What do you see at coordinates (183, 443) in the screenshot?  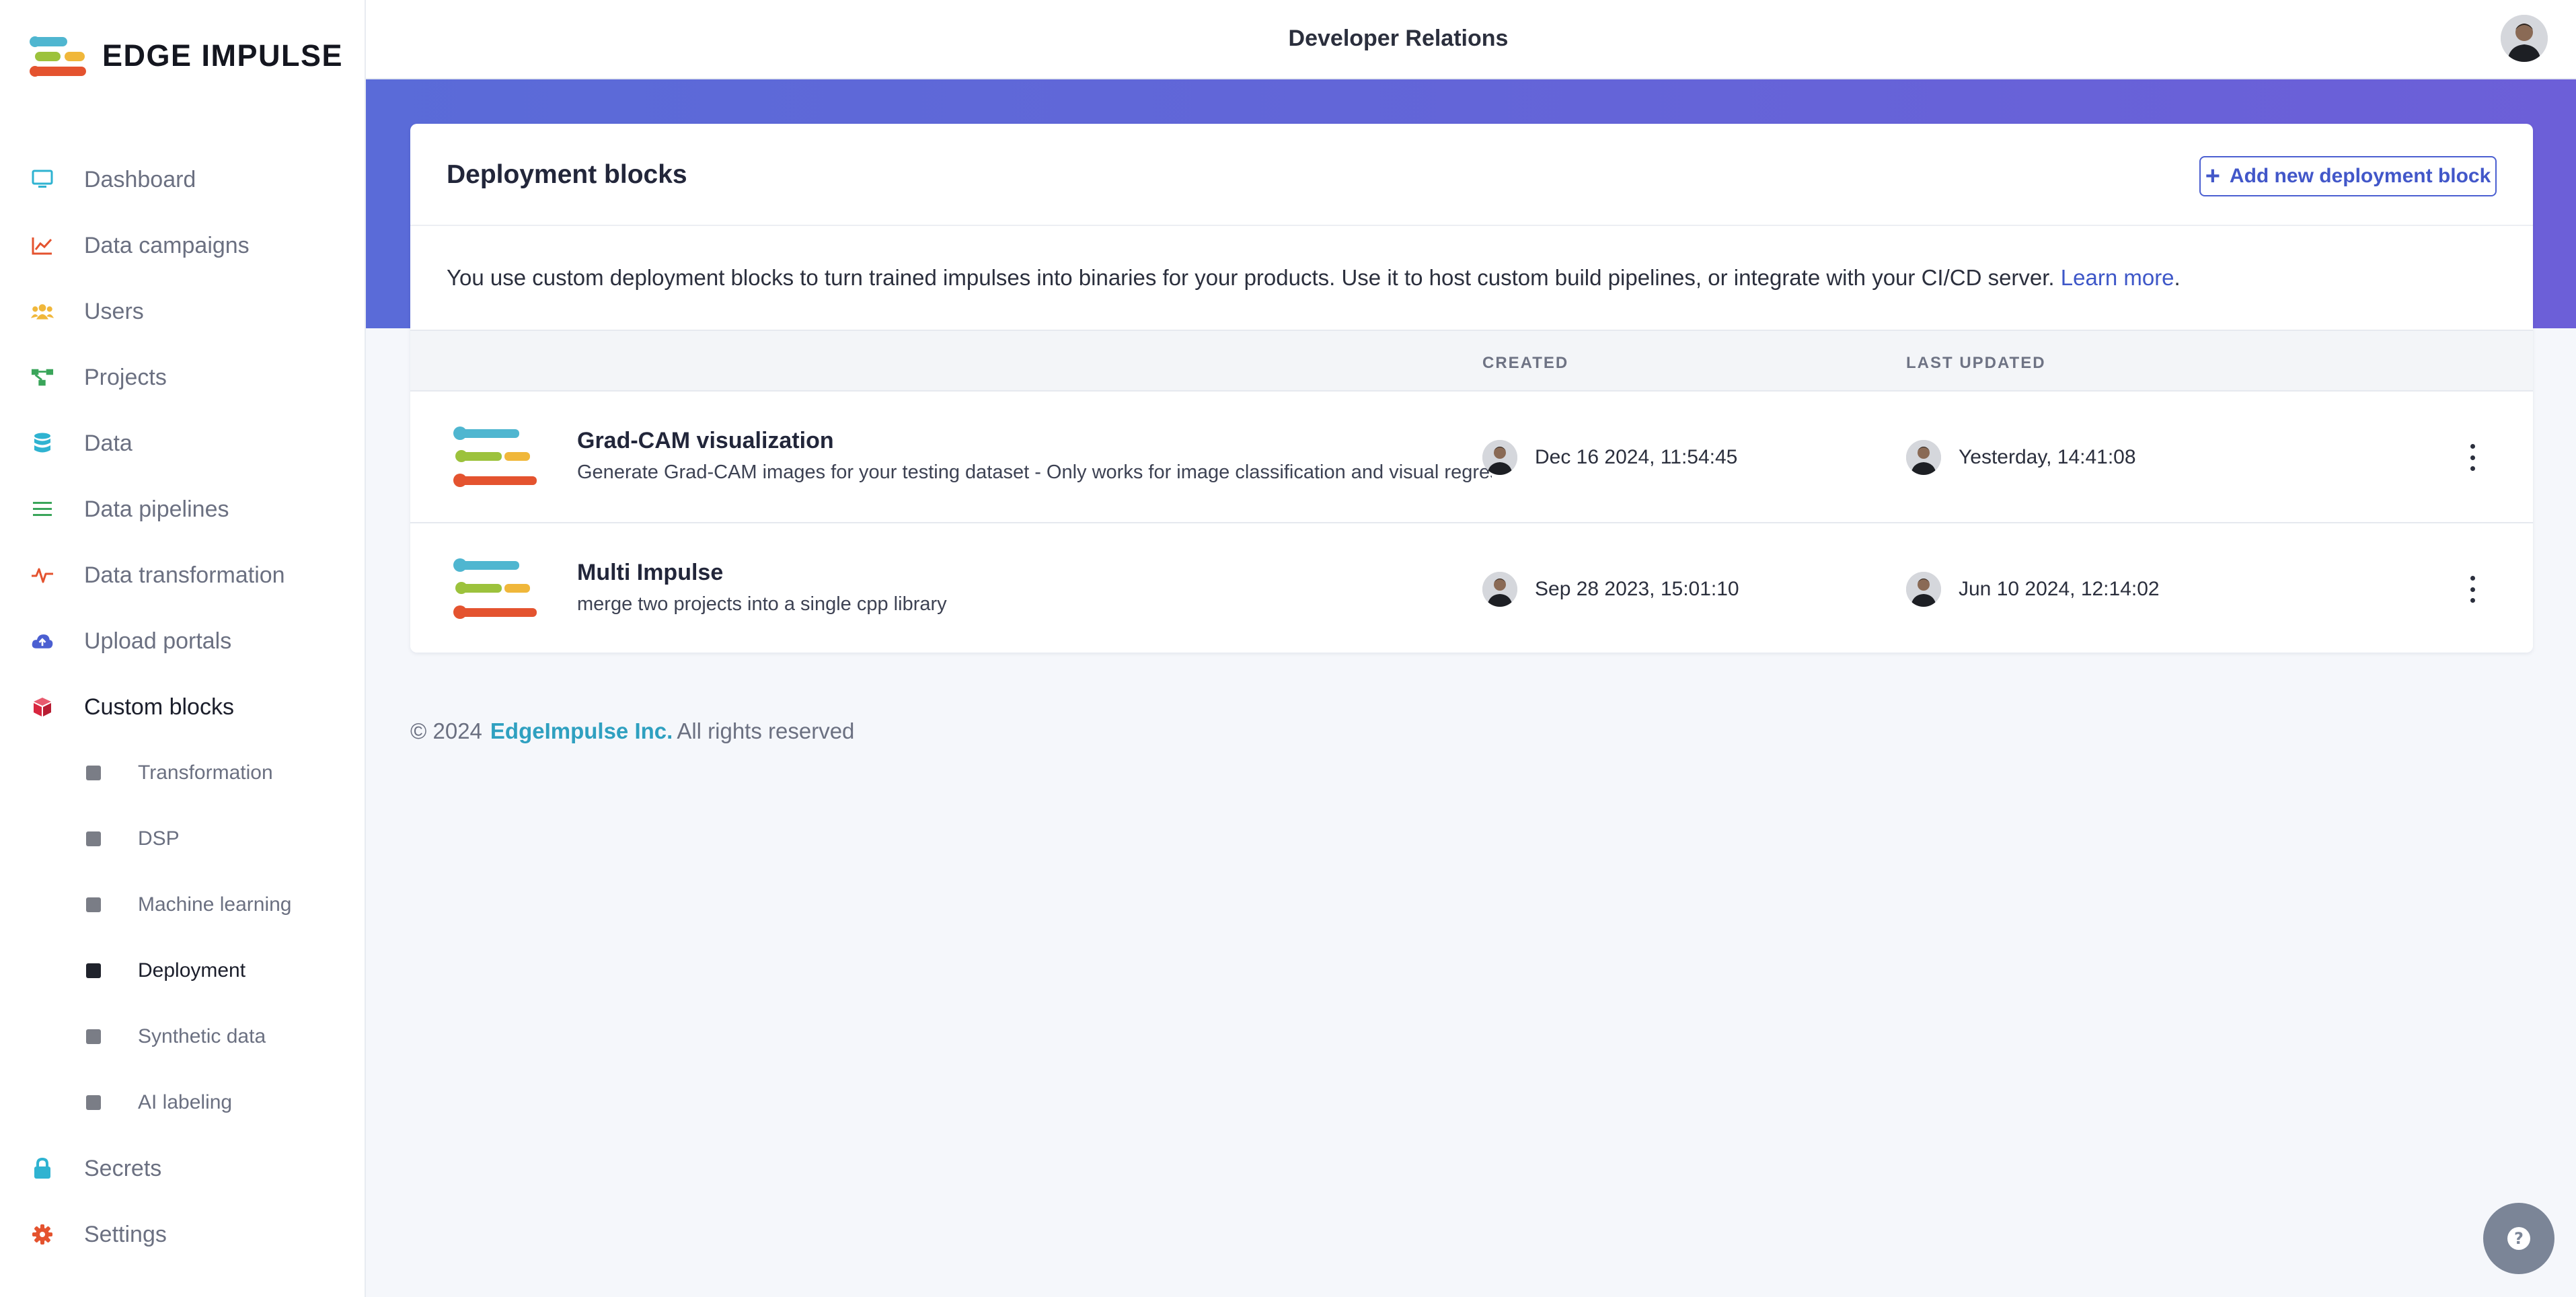 I see `sidebar-item-data: Data` at bounding box center [183, 443].